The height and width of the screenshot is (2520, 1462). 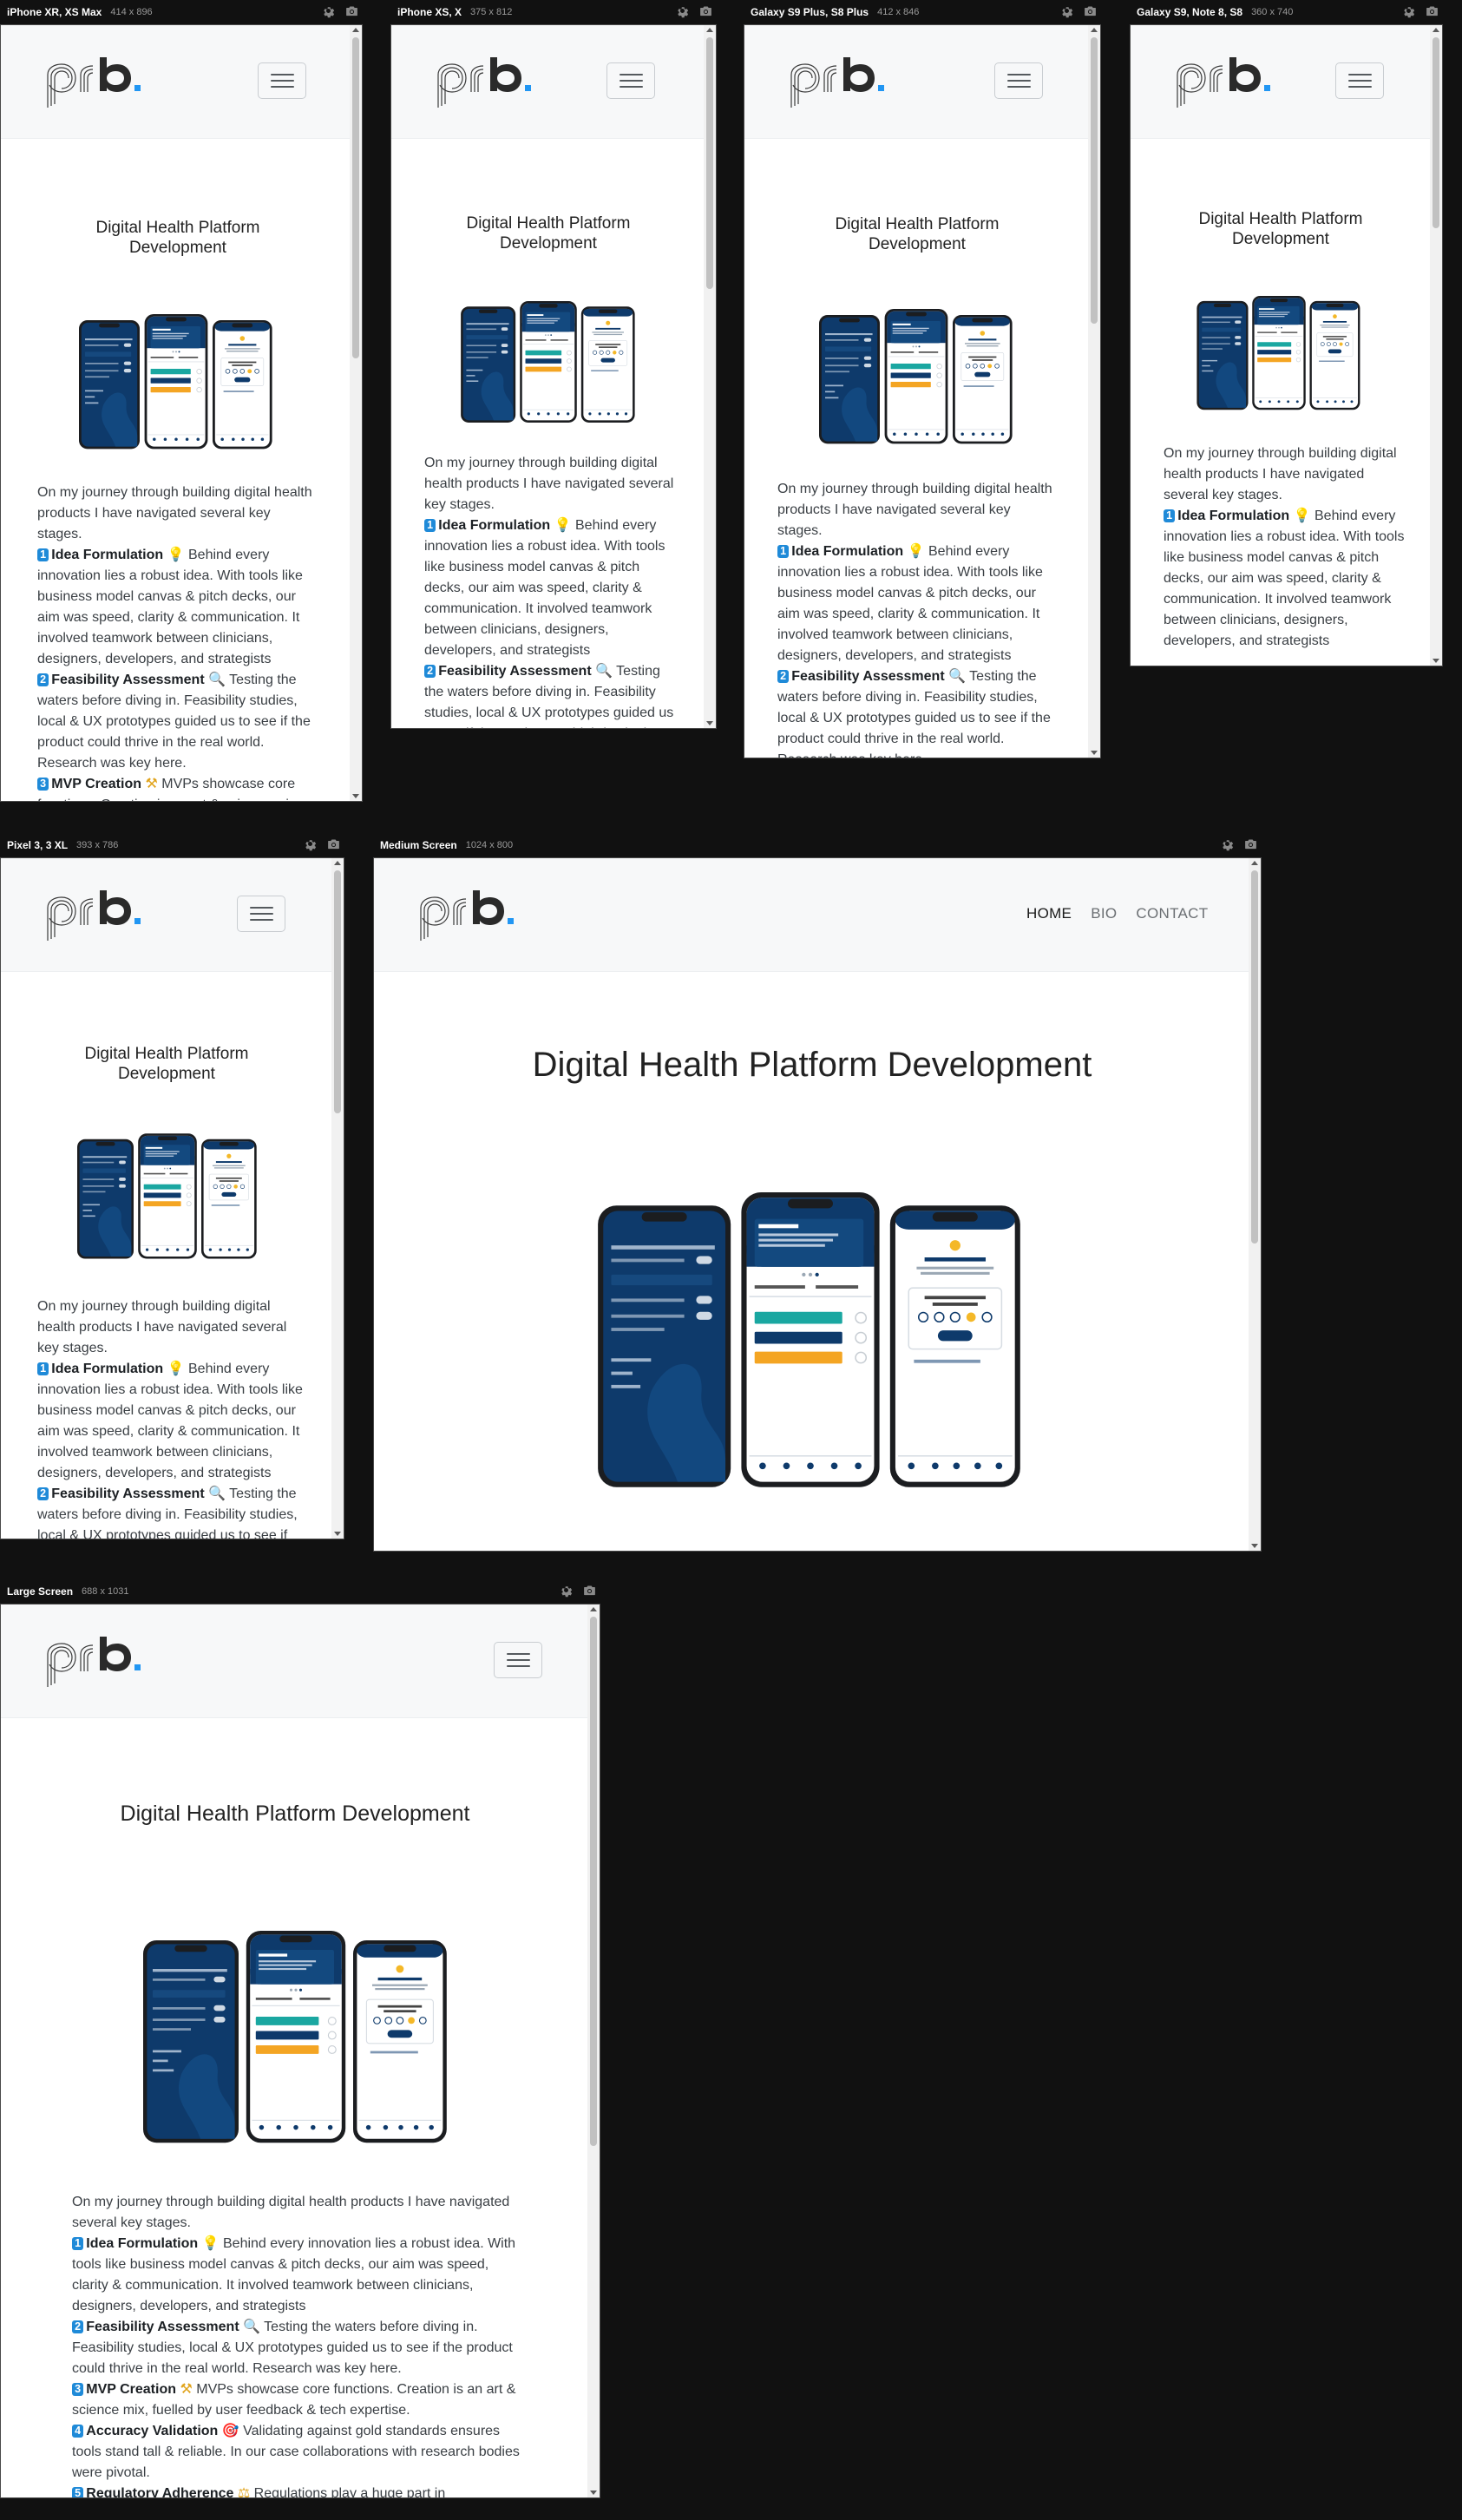 What do you see at coordinates (1287, 12) in the screenshot?
I see `frame-header: Galaxy S9, Note 8, S8 360 x 740` at bounding box center [1287, 12].